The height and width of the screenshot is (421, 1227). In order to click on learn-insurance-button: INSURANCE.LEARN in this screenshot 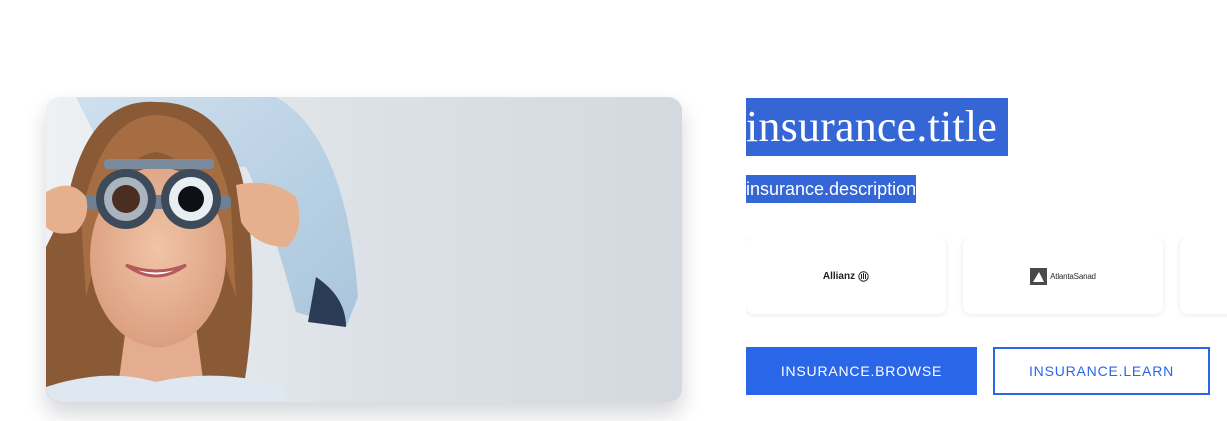, I will do `click(1101, 371)`.